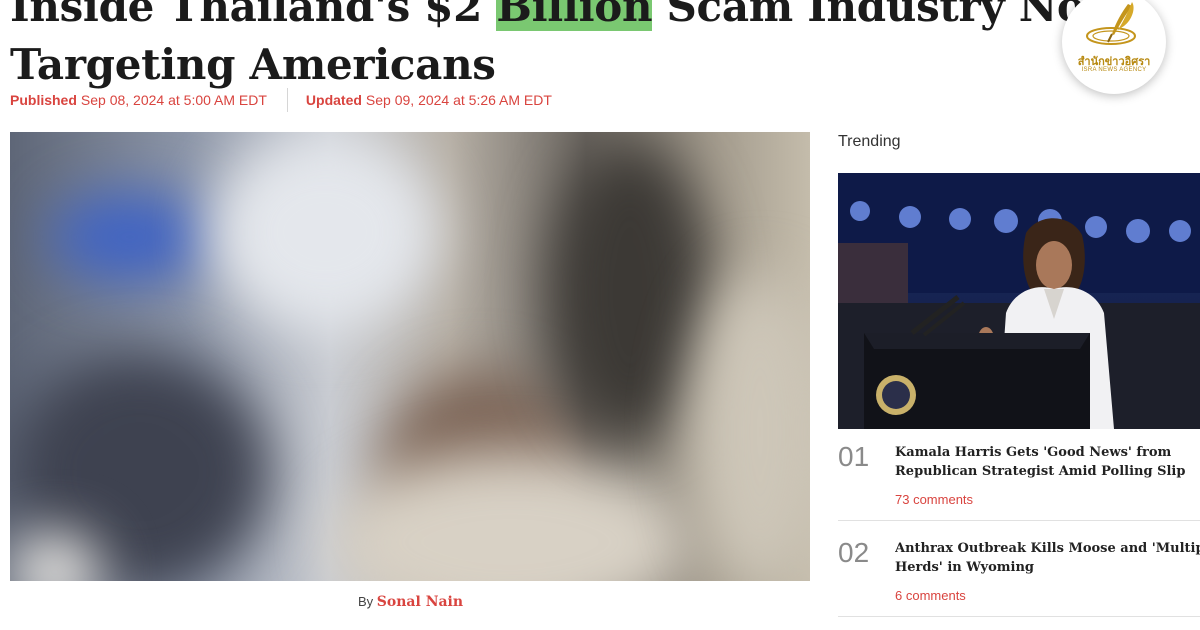  What do you see at coordinates (458, 100) in the screenshot?
I see `updated-date: Sep 09, 2024 at 5:26 AM EDT` at bounding box center [458, 100].